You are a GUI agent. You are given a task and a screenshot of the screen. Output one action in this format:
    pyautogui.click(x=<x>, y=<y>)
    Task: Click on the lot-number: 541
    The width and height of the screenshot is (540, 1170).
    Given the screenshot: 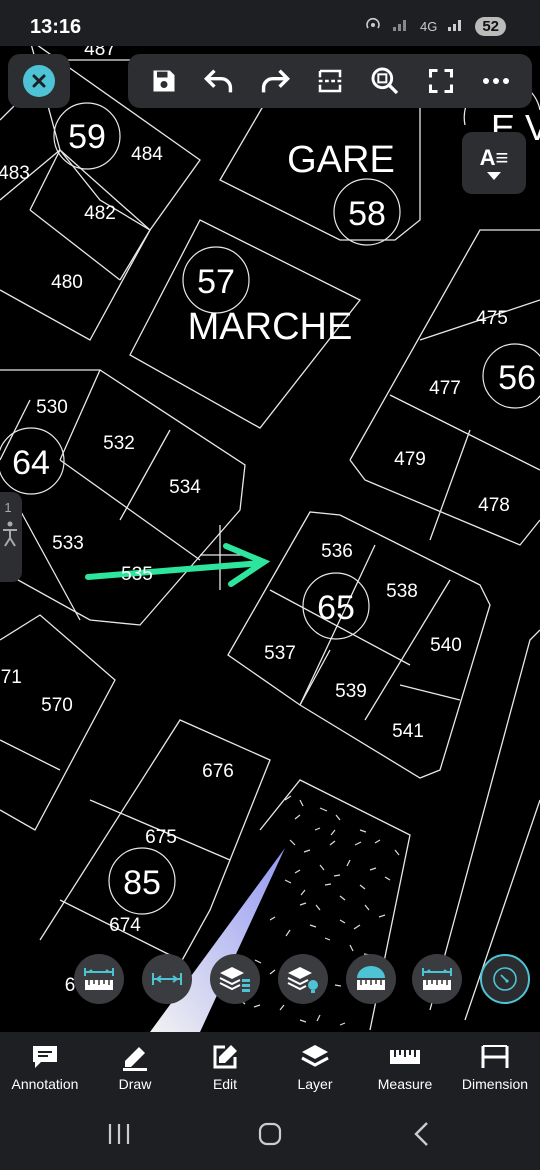 What is the action you would take?
    pyautogui.click(x=408, y=731)
    